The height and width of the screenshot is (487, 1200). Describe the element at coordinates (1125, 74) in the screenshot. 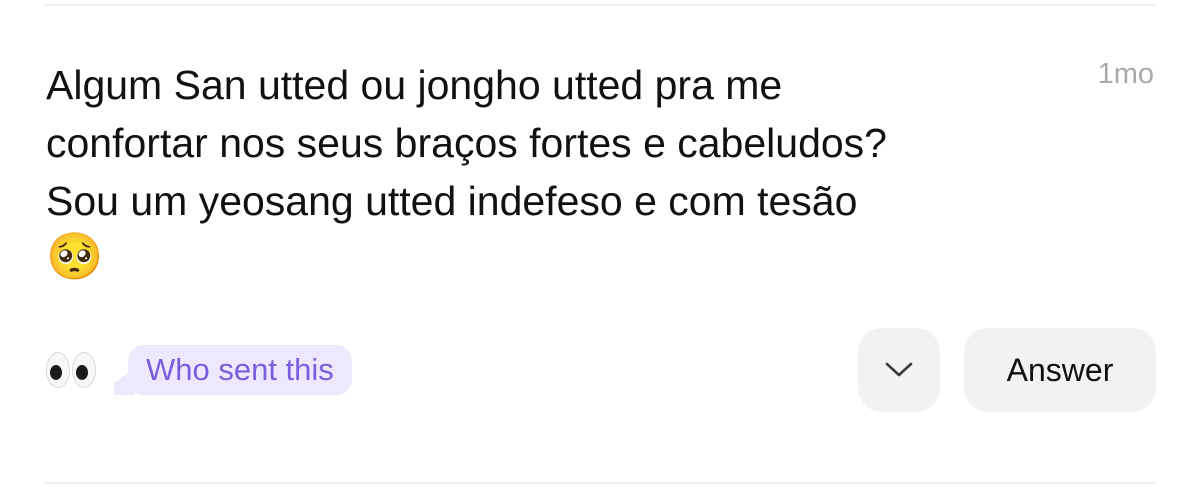

I see `timestamp: 1mo` at that location.